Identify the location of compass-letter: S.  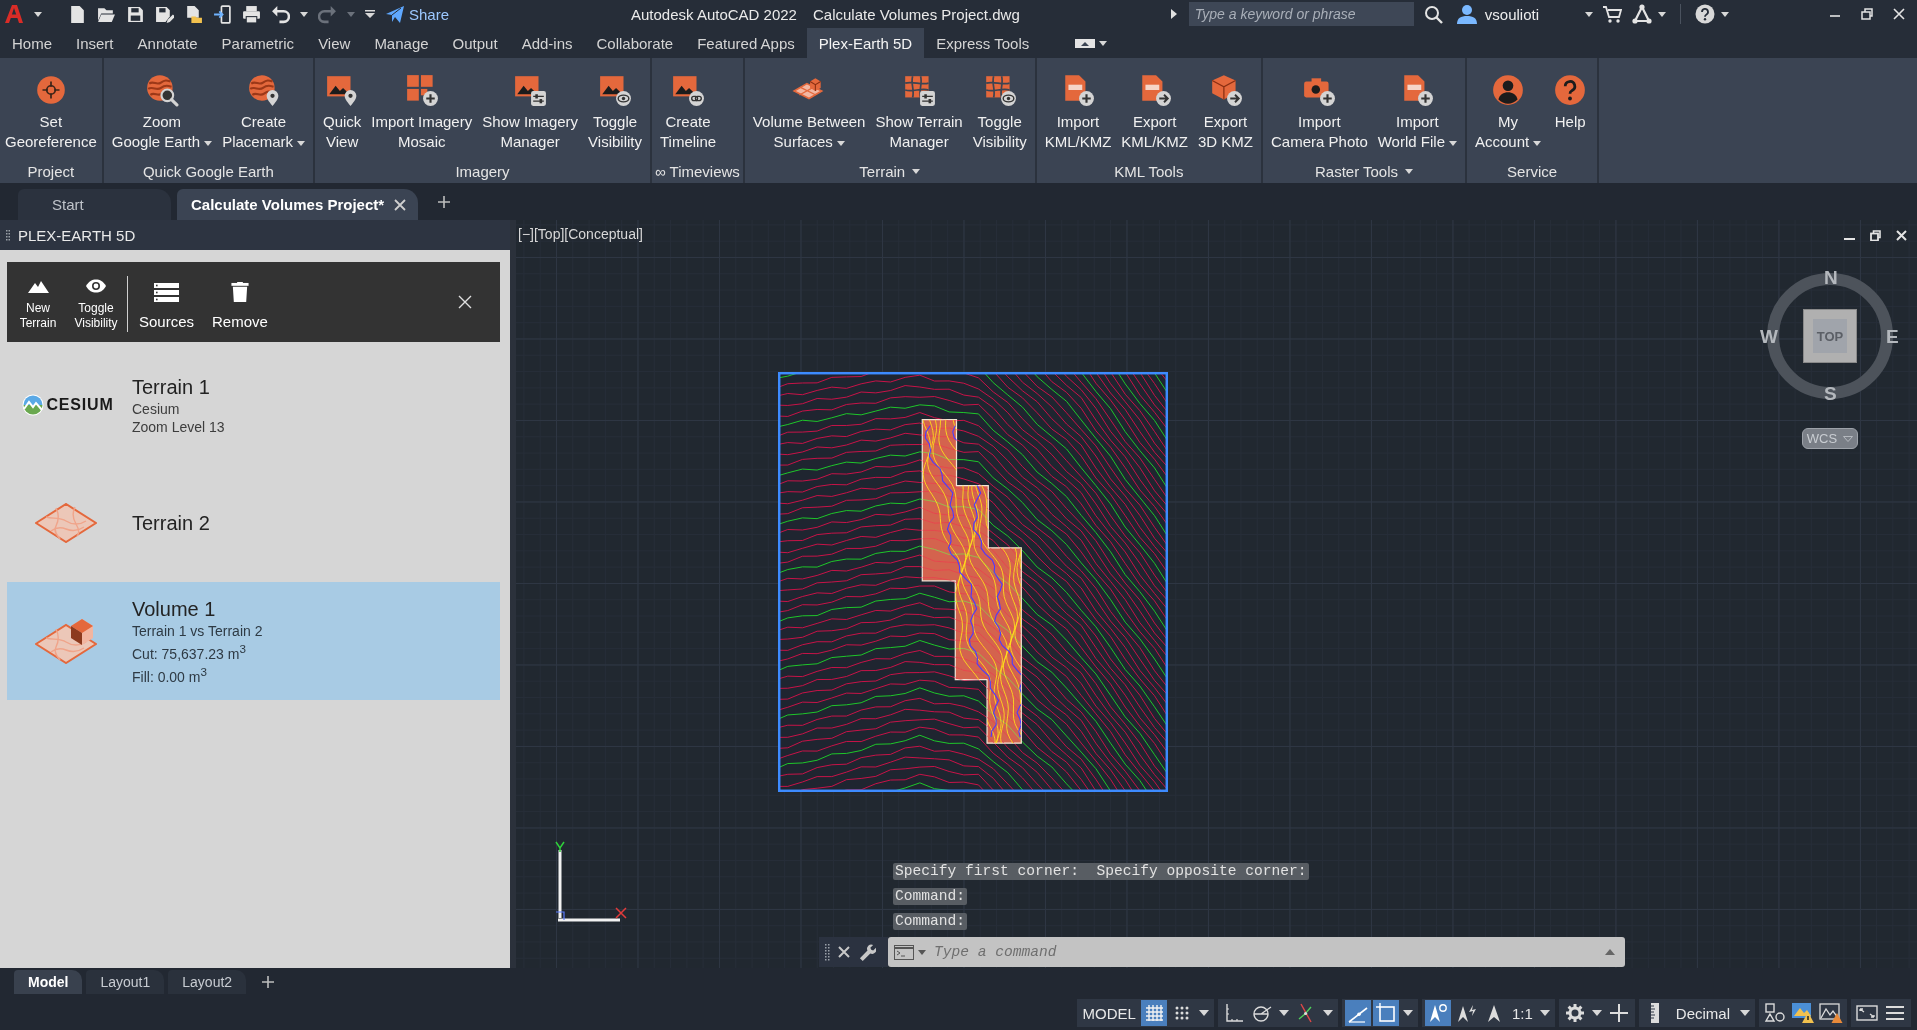
(1830, 394).